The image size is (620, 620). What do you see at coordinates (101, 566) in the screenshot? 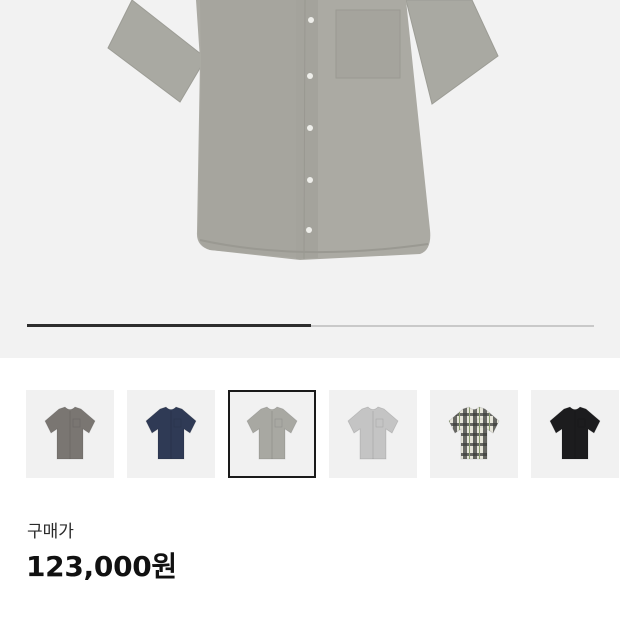
I see `price-value: 123,000원` at bounding box center [101, 566].